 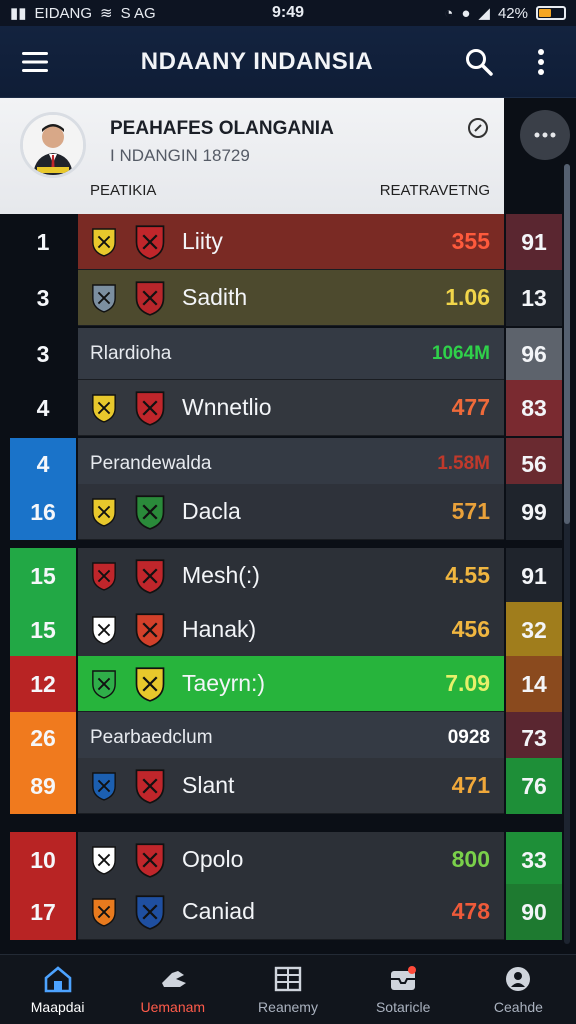 I want to click on status-extra: S AG, so click(x=138, y=13).